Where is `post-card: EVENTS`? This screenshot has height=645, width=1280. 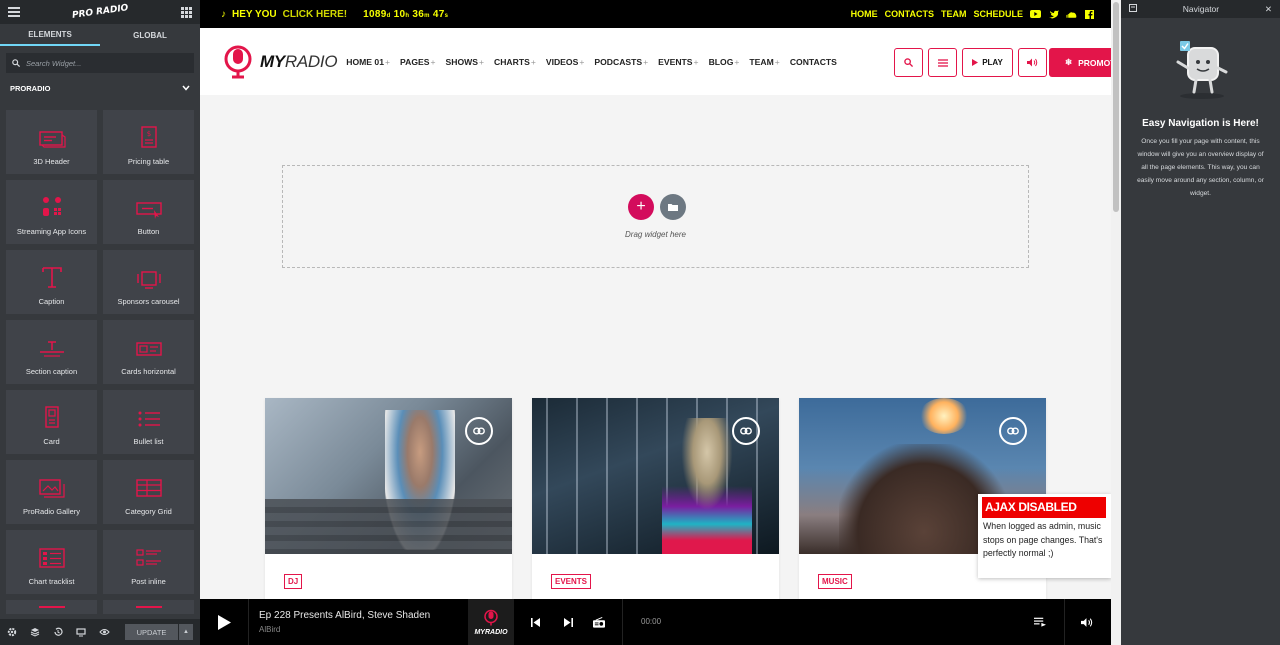
post-card: EVENTS is located at coordinates (655, 503).